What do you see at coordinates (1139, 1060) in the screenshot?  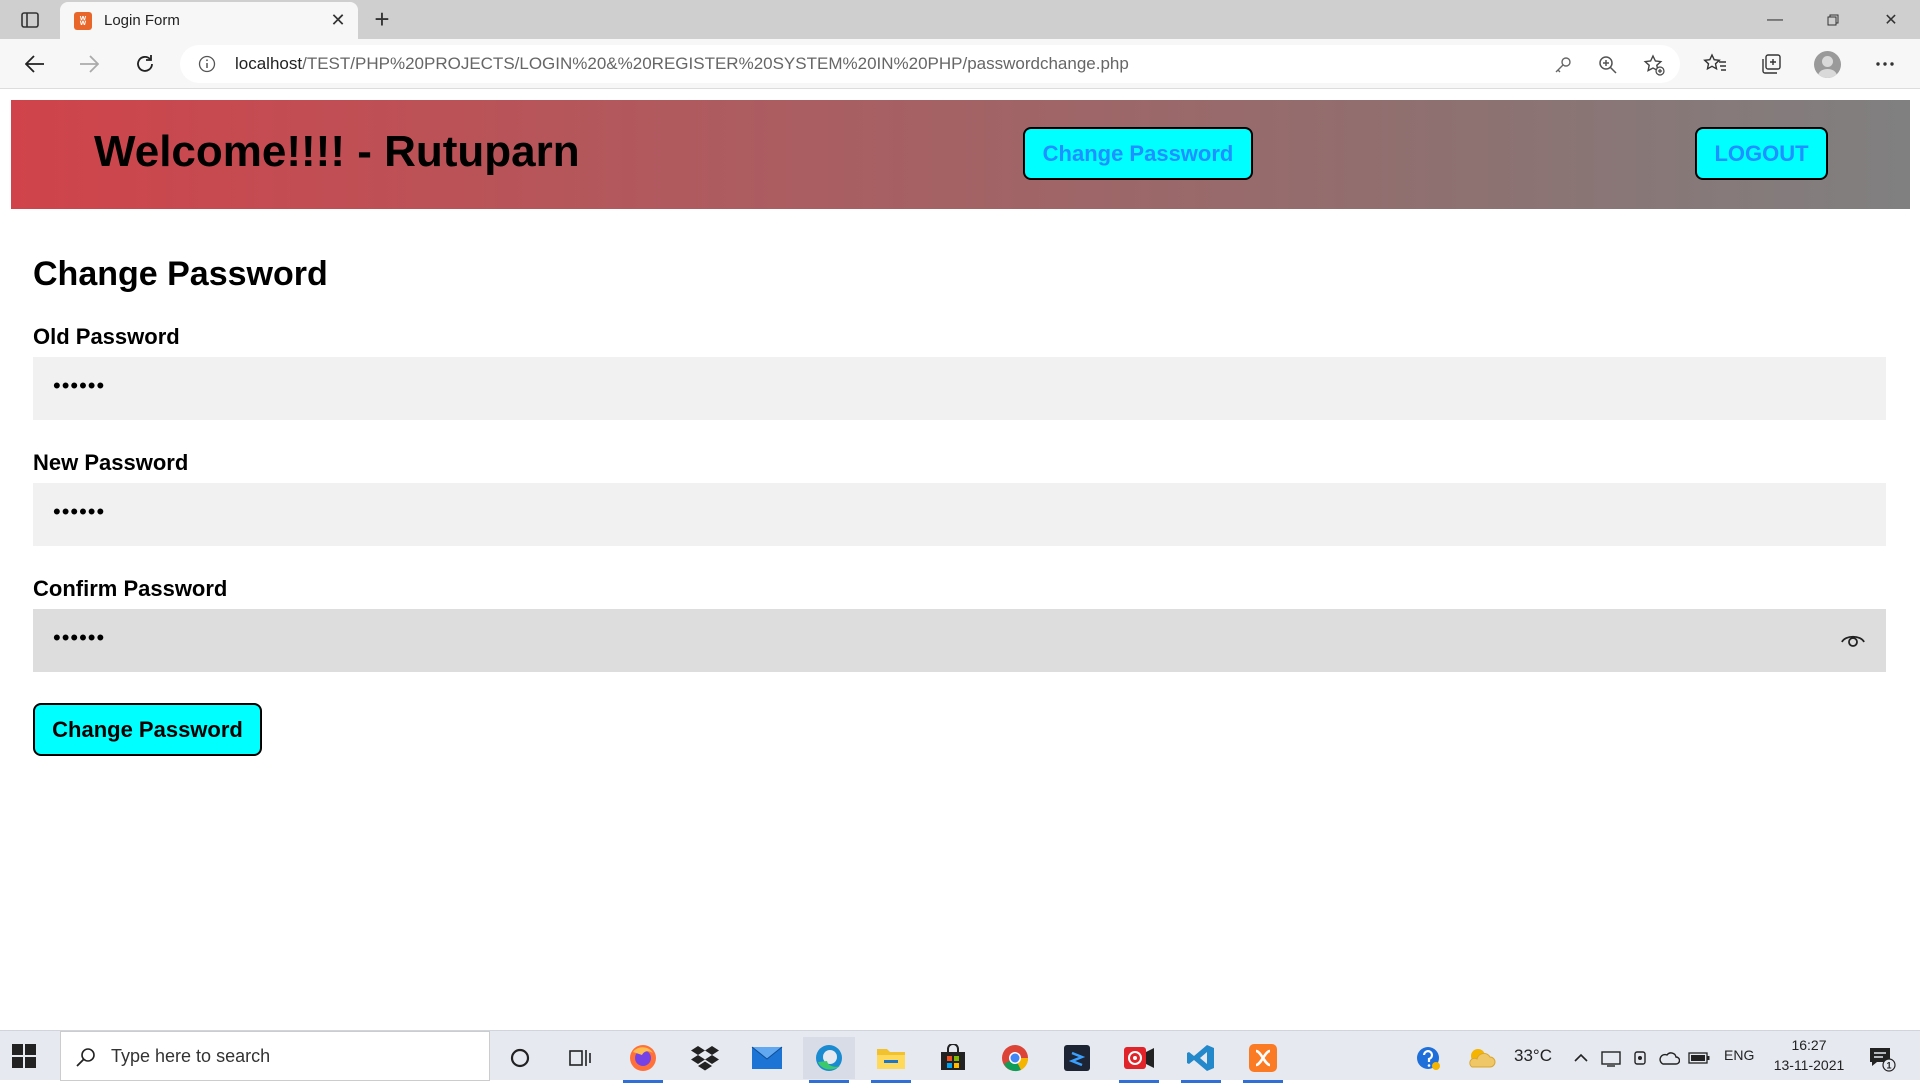 I see `recorder-icon` at bounding box center [1139, 1060].